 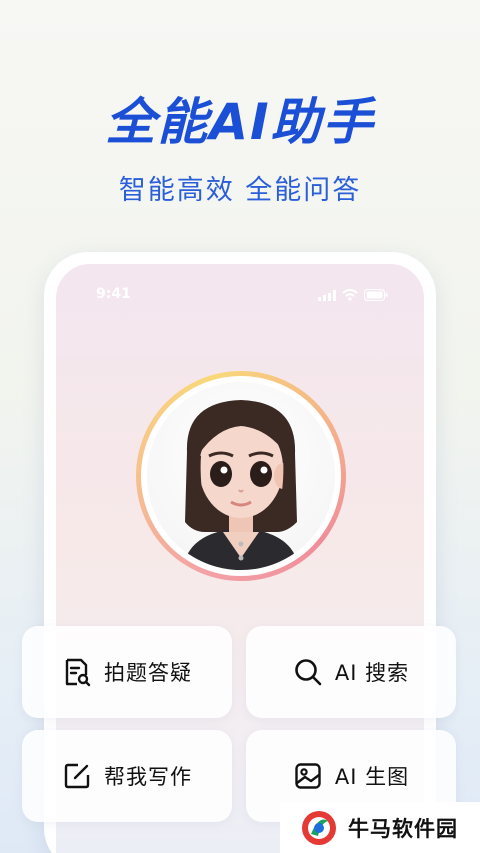 I want to click on image-icon, so click(x=308, y=776).